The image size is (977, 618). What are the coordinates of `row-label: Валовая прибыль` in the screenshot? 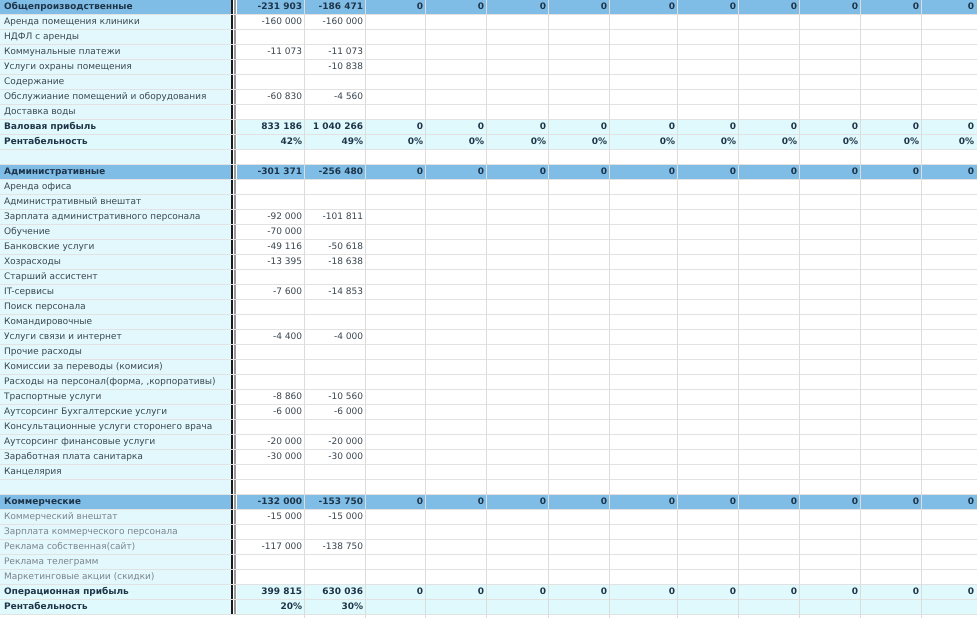 It's located at (116, 127).